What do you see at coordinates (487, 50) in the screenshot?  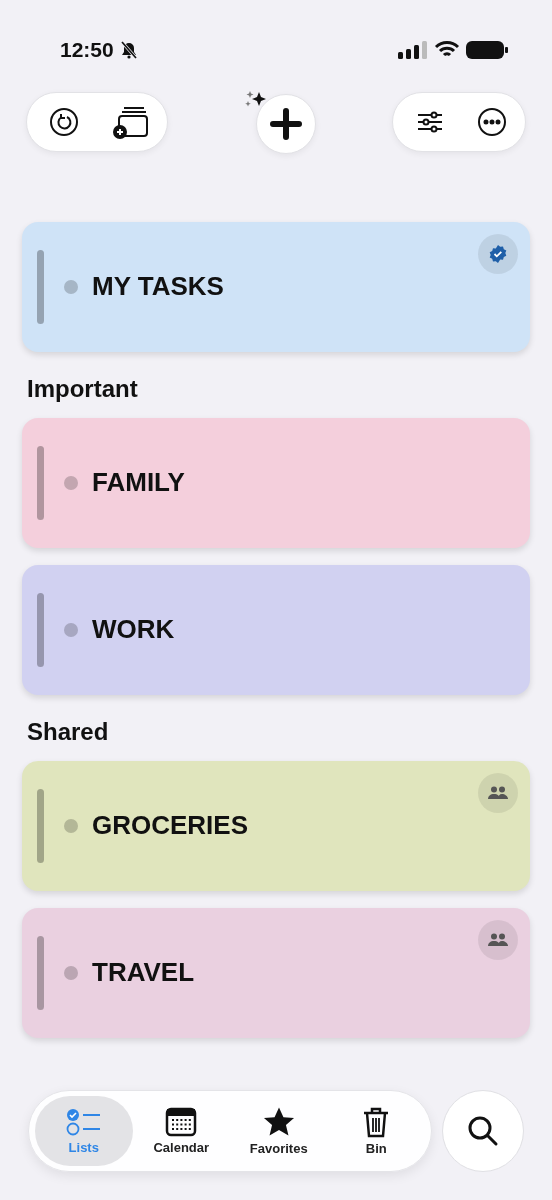 I see `battery-icon` at bounding box center [487, 50].